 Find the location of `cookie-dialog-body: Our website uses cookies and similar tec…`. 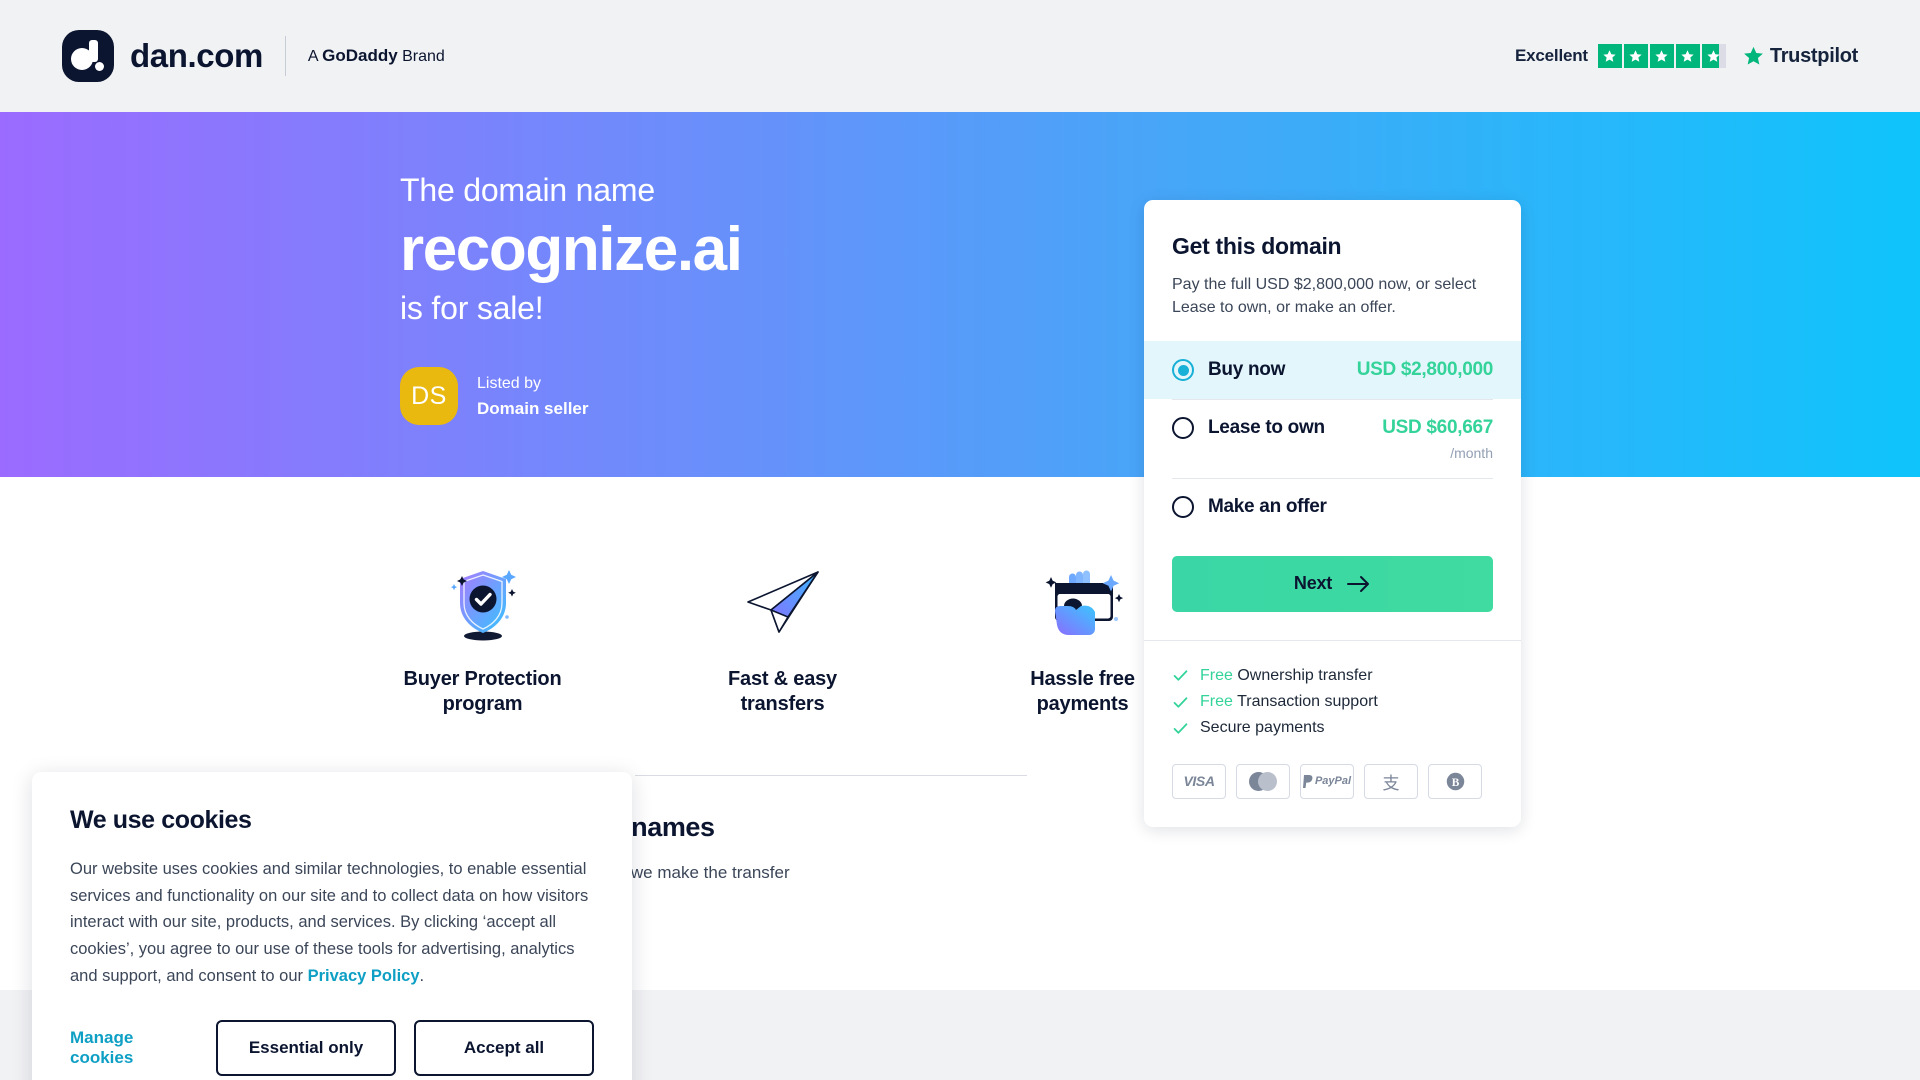

cookie-dialog-body: Our website uses cookies and similar tec… is located at coordinates (332, 923).